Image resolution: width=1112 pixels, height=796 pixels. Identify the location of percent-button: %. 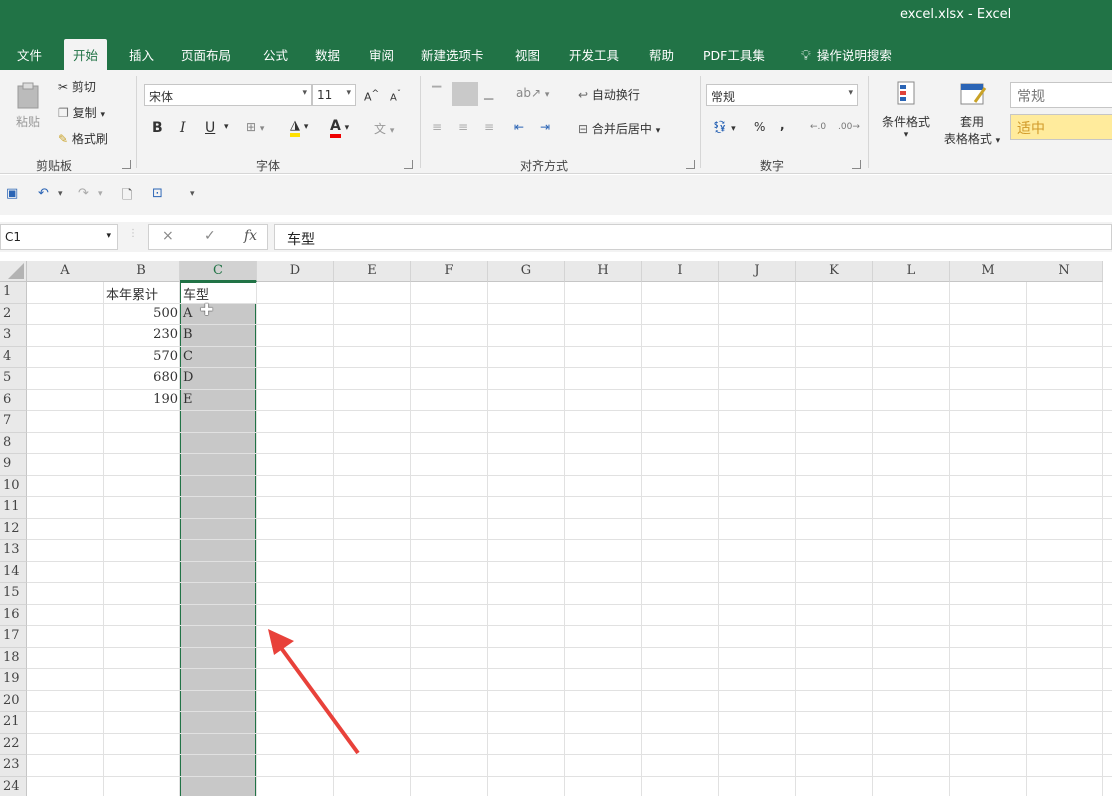
(759, 127).